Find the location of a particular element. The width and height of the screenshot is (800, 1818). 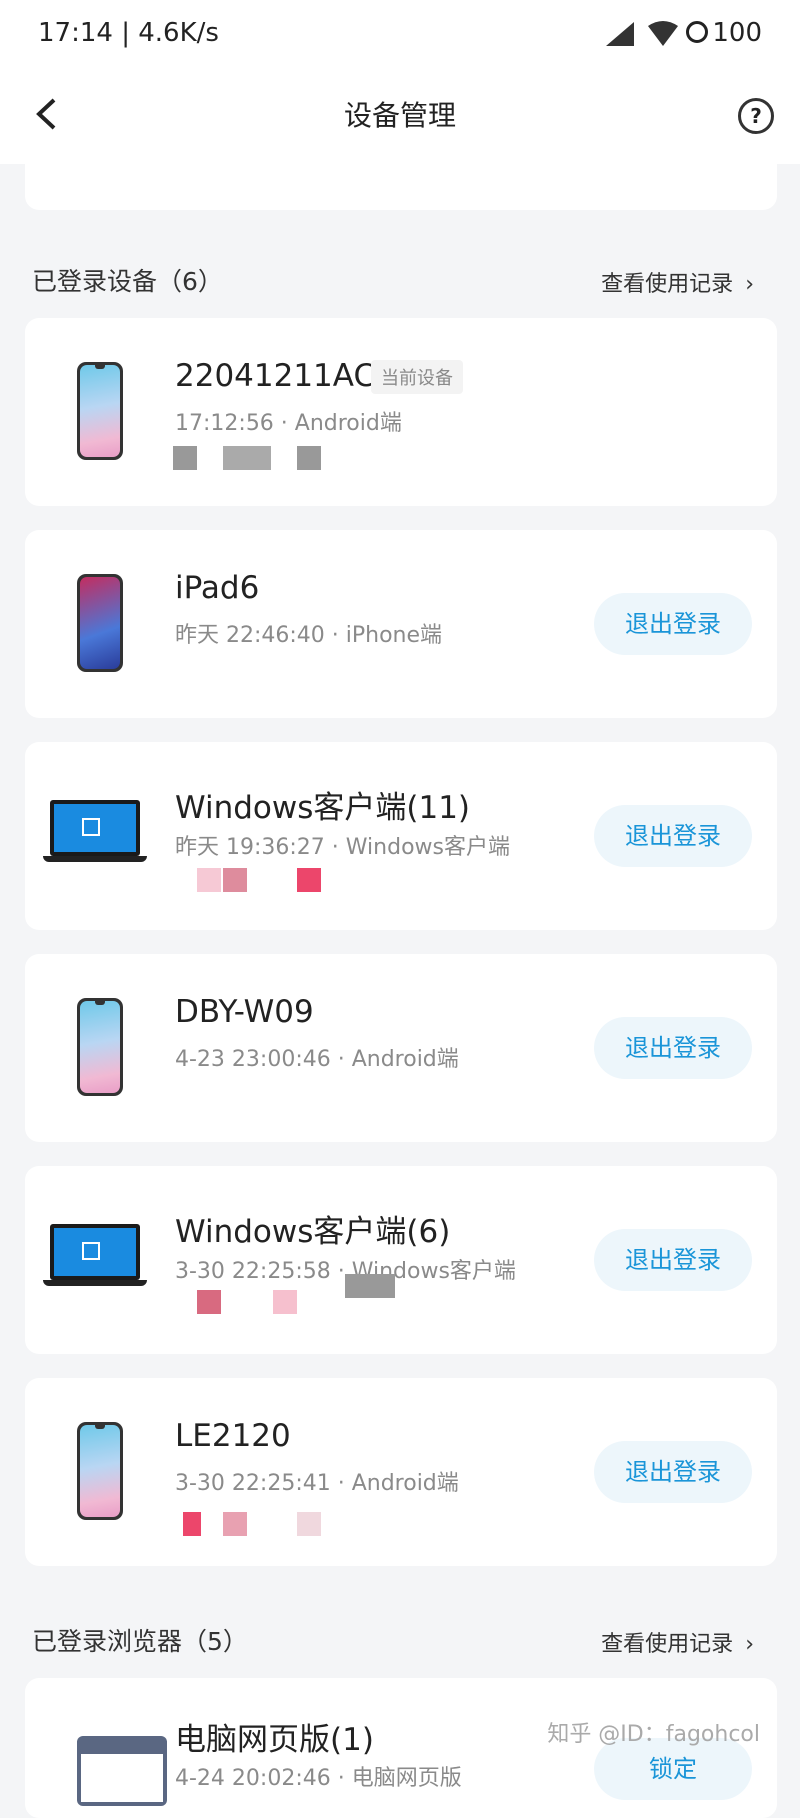

browser-icon is located at coordinates (122, 1771).